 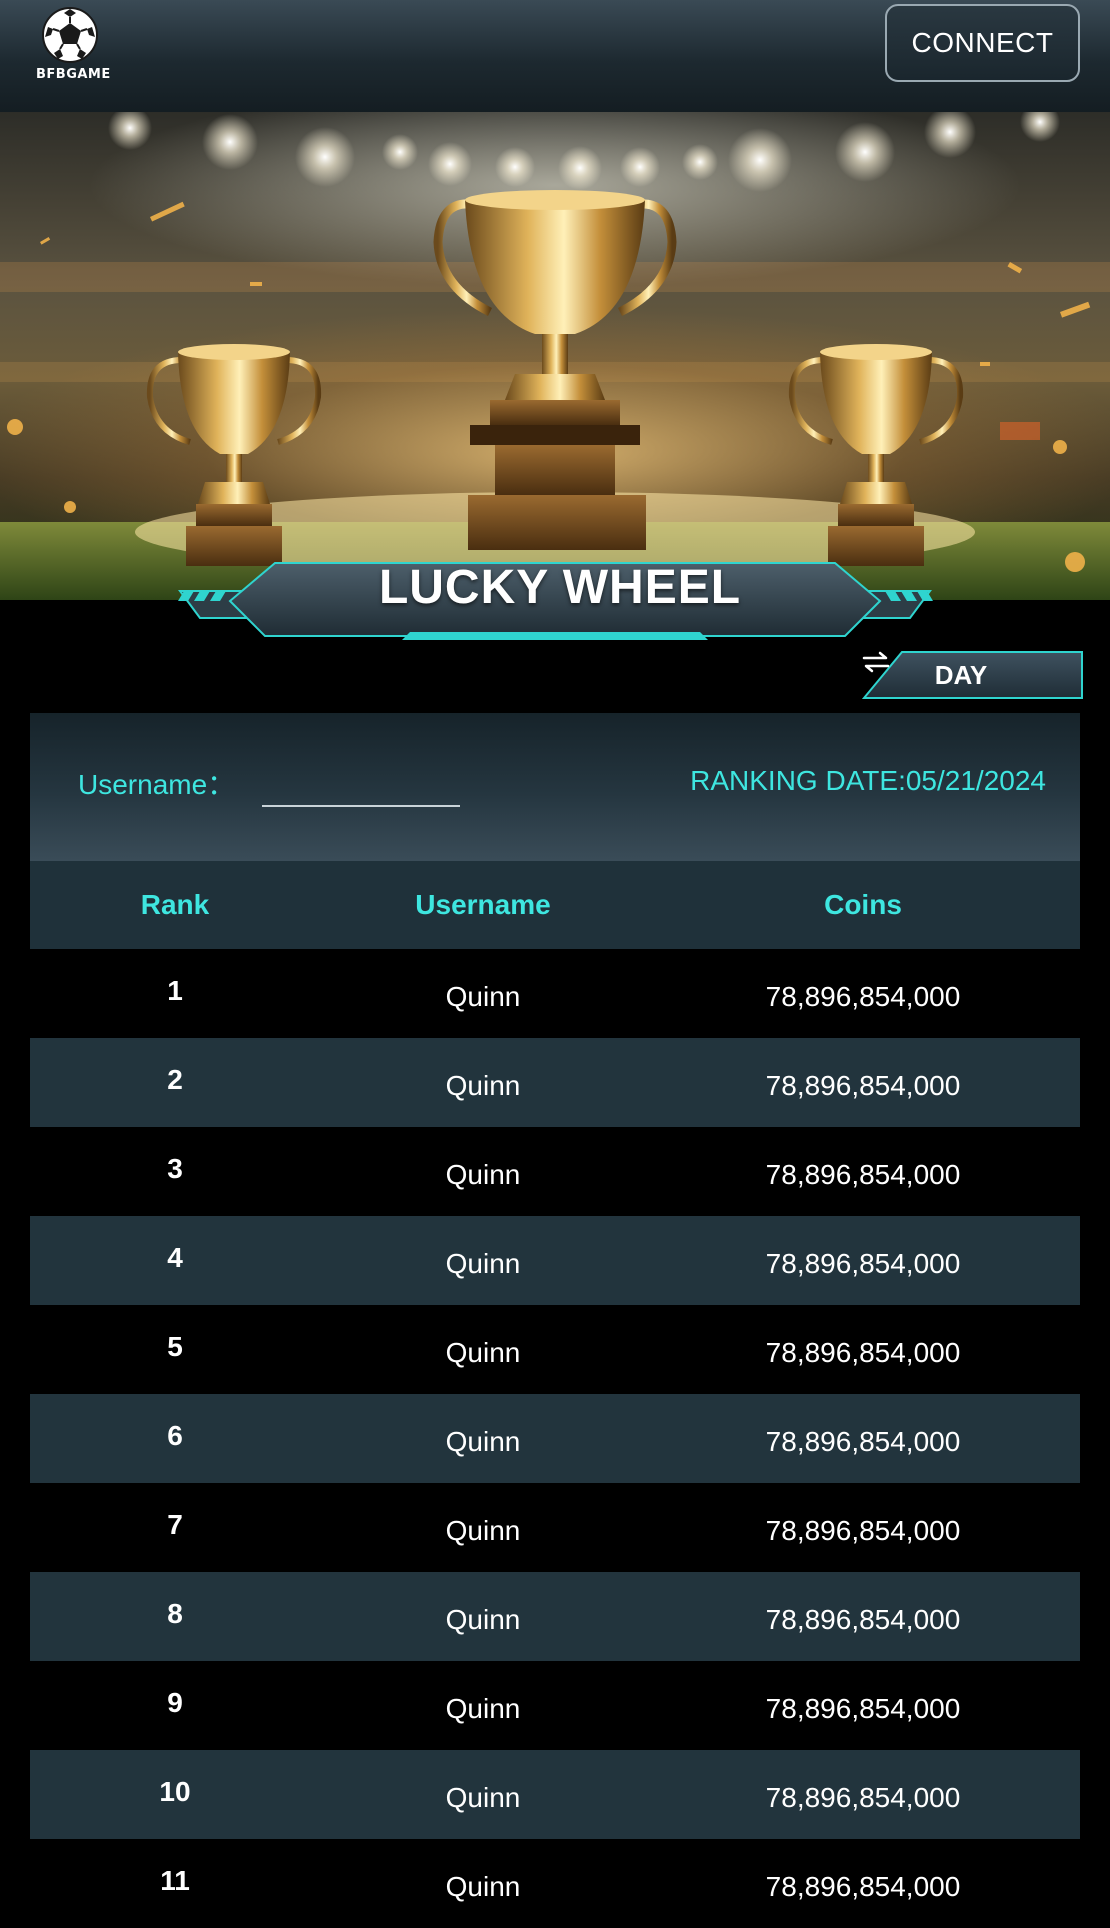 What do you see at coordinates (555, 1616) in the screenshot?
I see `table-row: 8 Quinn 78,896,854,000` at bounding box center [555, 1616].